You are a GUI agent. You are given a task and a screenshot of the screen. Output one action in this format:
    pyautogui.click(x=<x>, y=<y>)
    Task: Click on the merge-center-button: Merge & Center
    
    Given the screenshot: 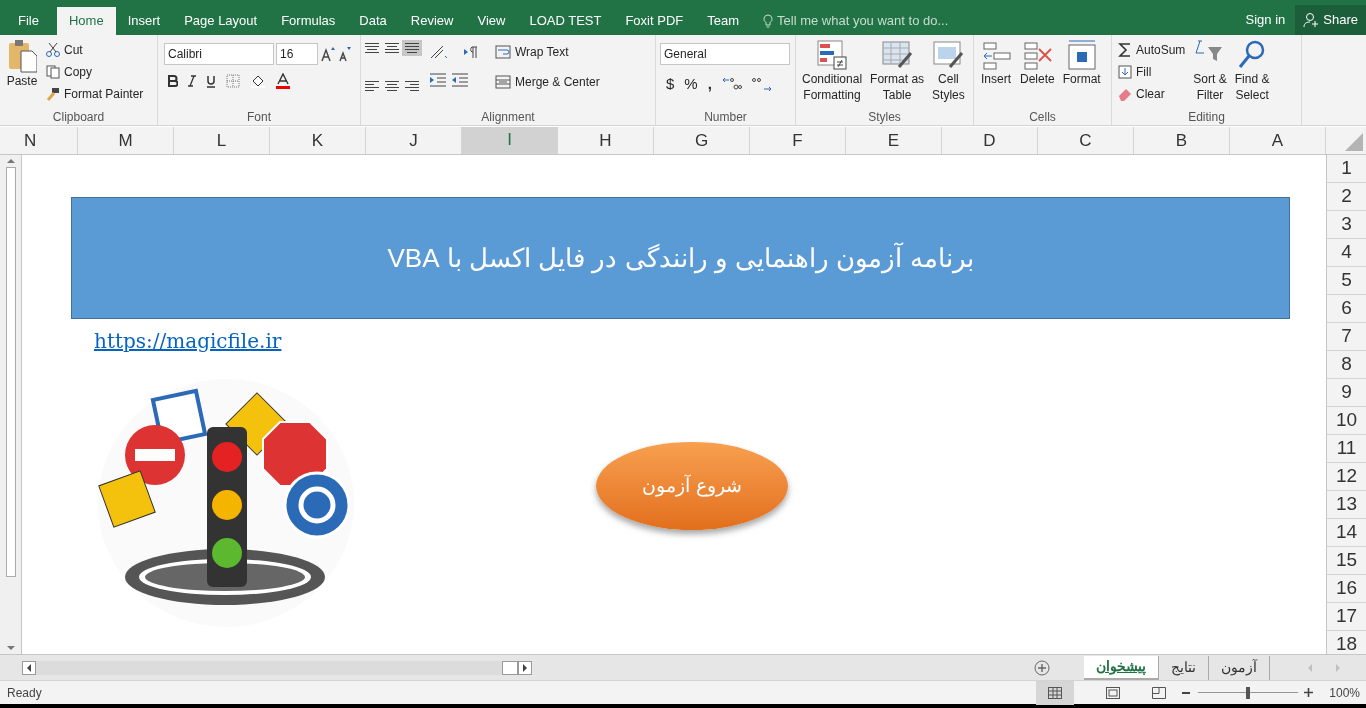 What is the action you would take?
    pyautogui.click(x=547, y=82)
    